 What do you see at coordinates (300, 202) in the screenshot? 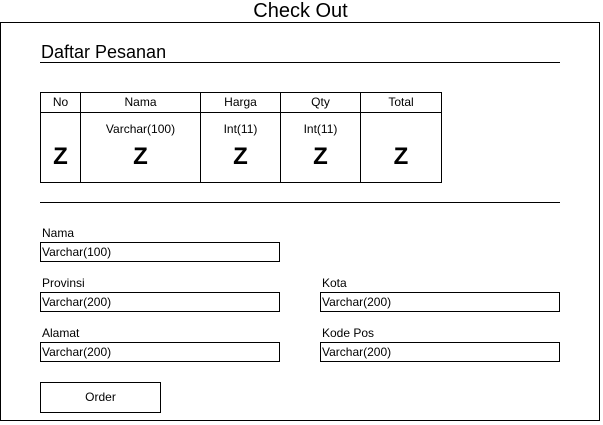
I see `section-divider` at bounding box center [300, 202].